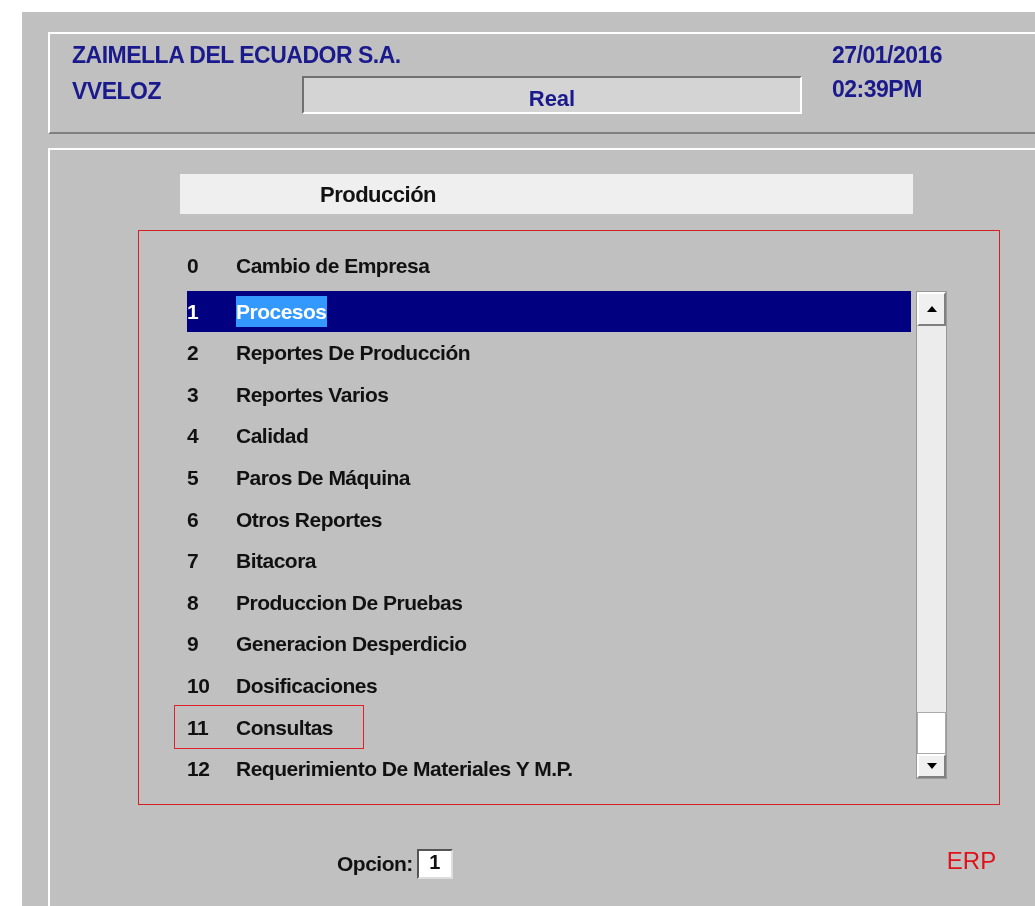 The height and width of the screenshot is (906, 1035). Describe the element at coordinates (309, 519) in the screenshot. I see `item-label: Otros Reportes` at that location.